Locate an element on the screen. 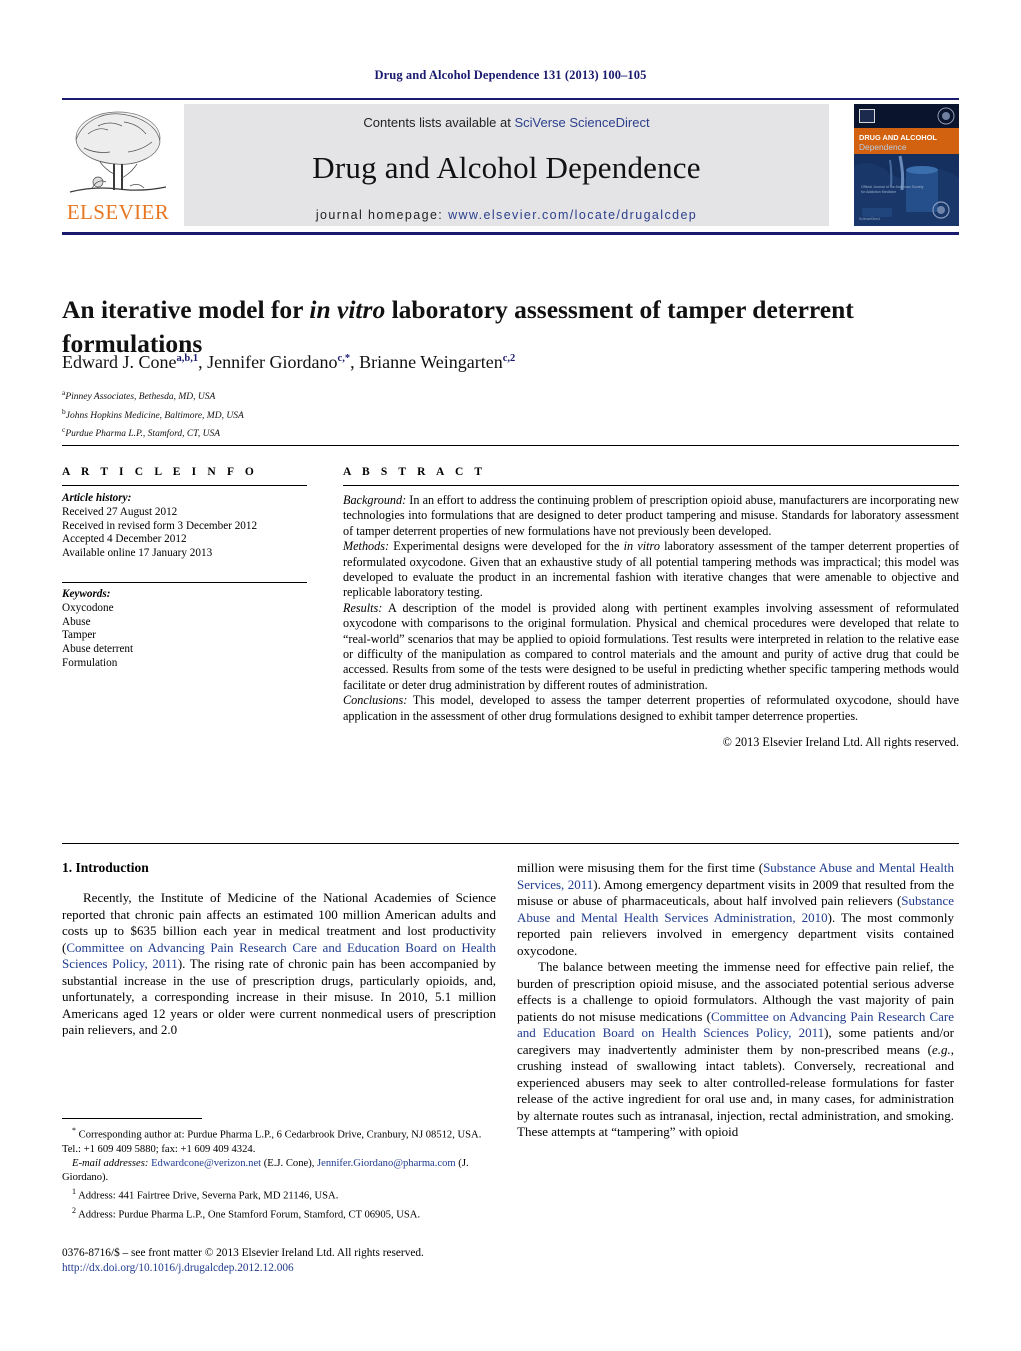 The height and width of the screenshot is (1351, 1021). elsevier-wordmark: ELSEVIER is located at coordinates (118, 212).